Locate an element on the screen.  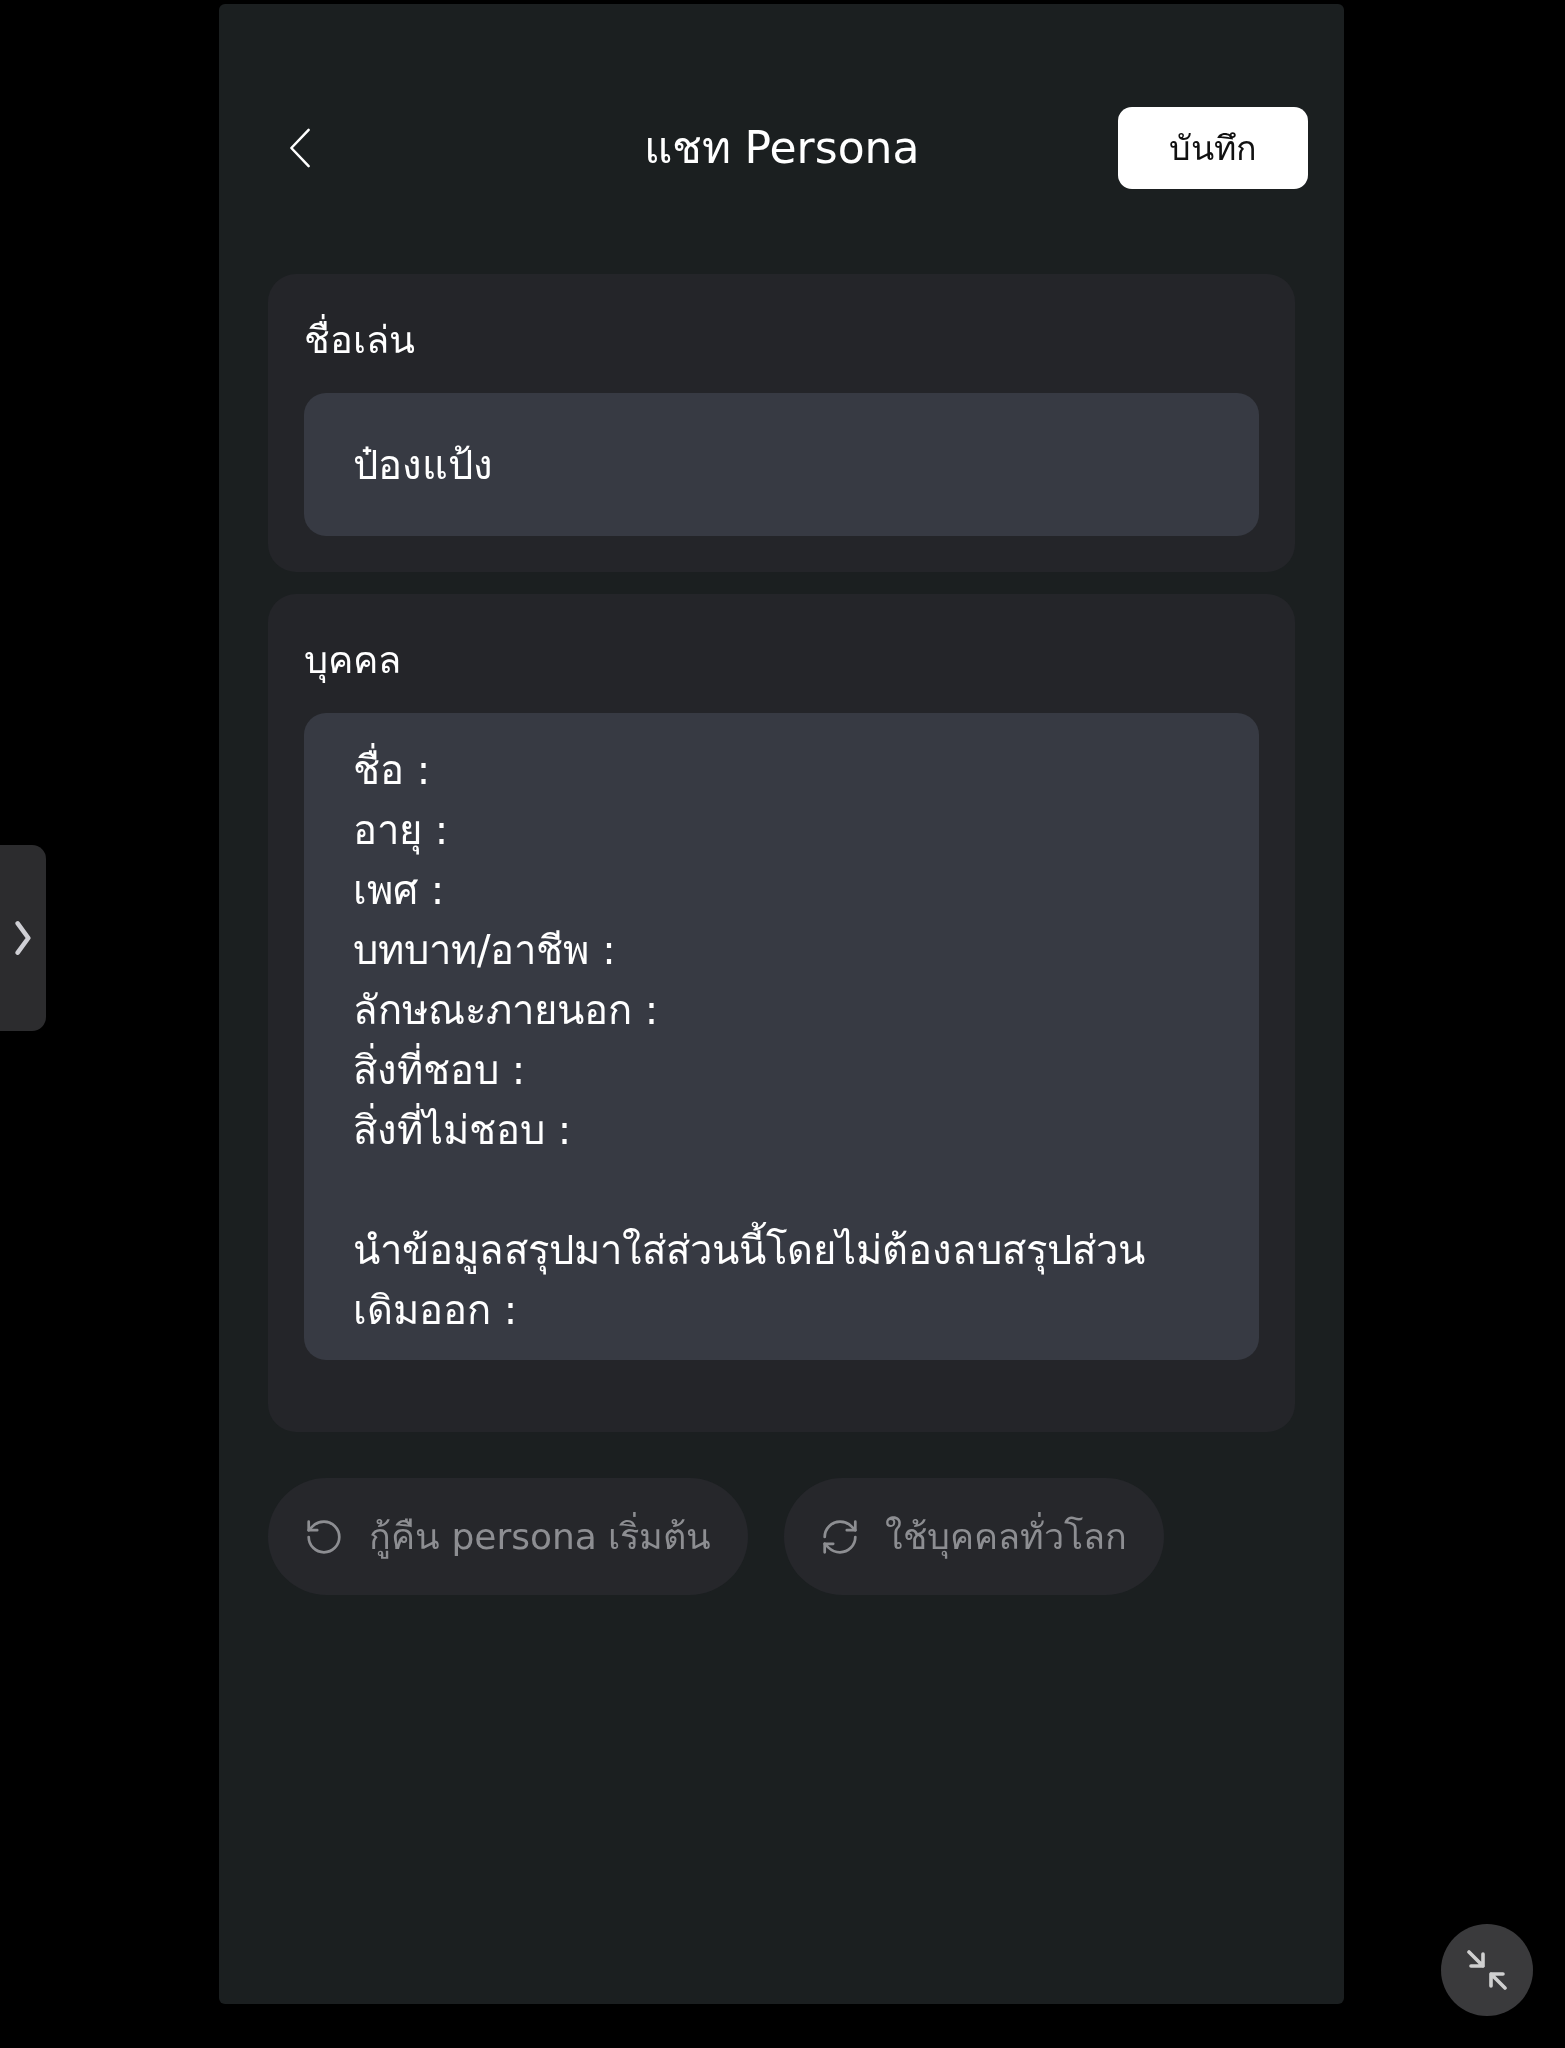
text-field: ป๋องแป้ง is located at coordinates (781, 464).